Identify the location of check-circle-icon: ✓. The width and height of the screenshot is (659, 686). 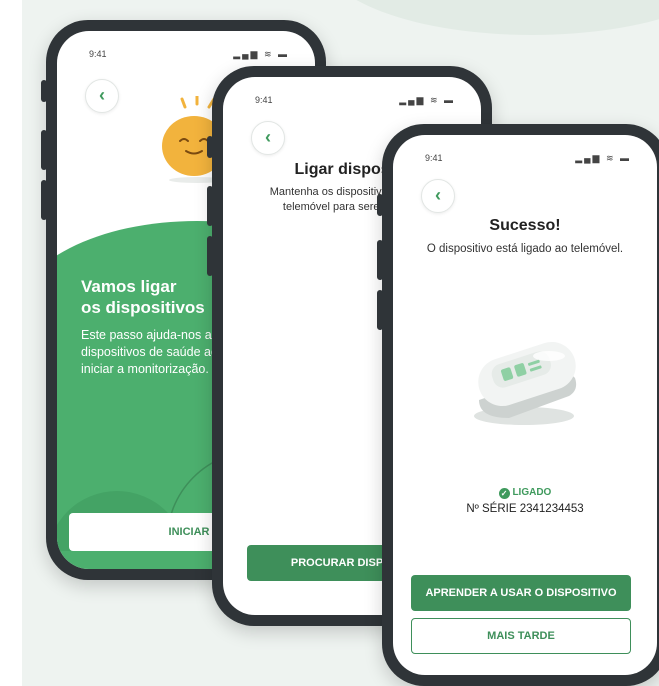
(504, 493).